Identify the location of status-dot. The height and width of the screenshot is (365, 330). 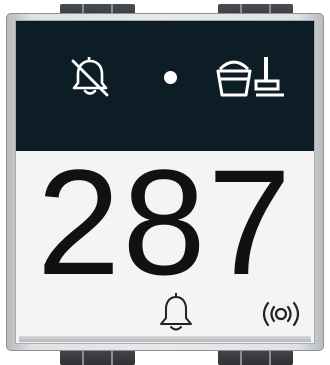
(170, 77).